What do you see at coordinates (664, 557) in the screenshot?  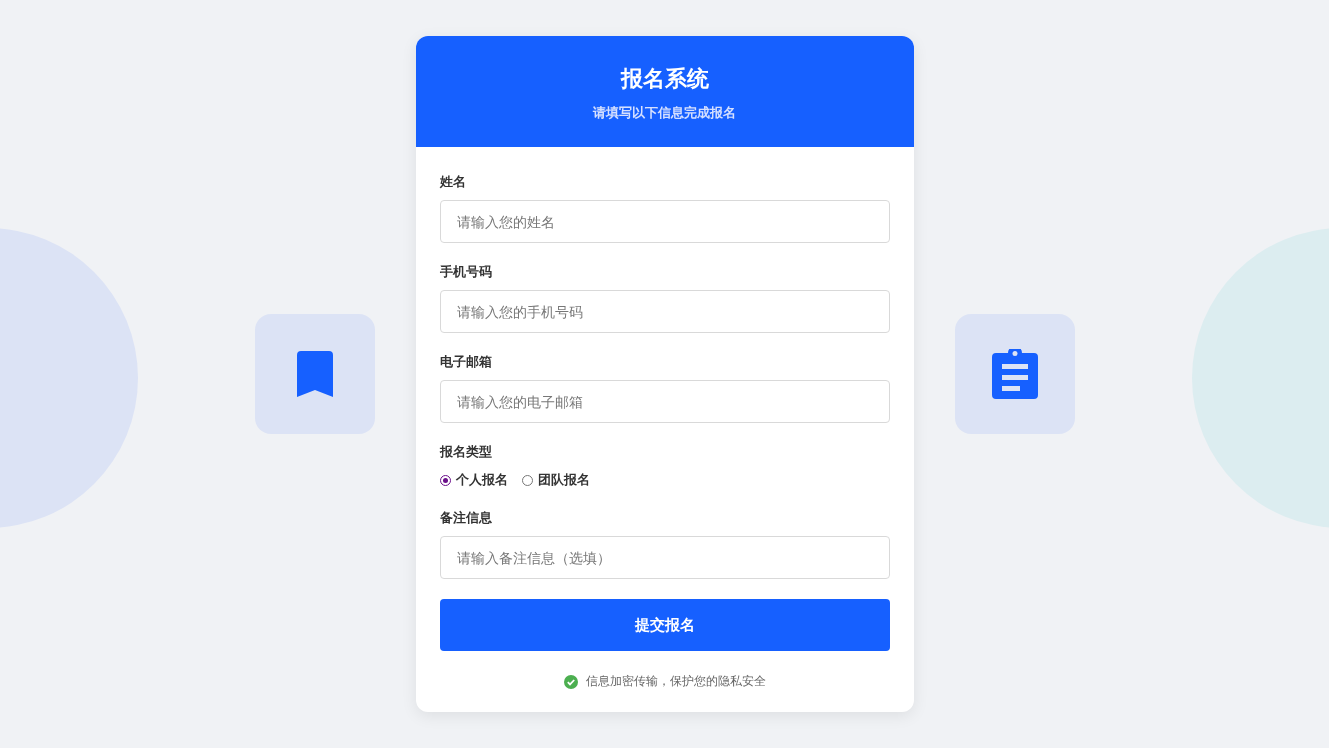 I see `input-field: 请输入备注信息（选填）` at bounding box center [664, 557].